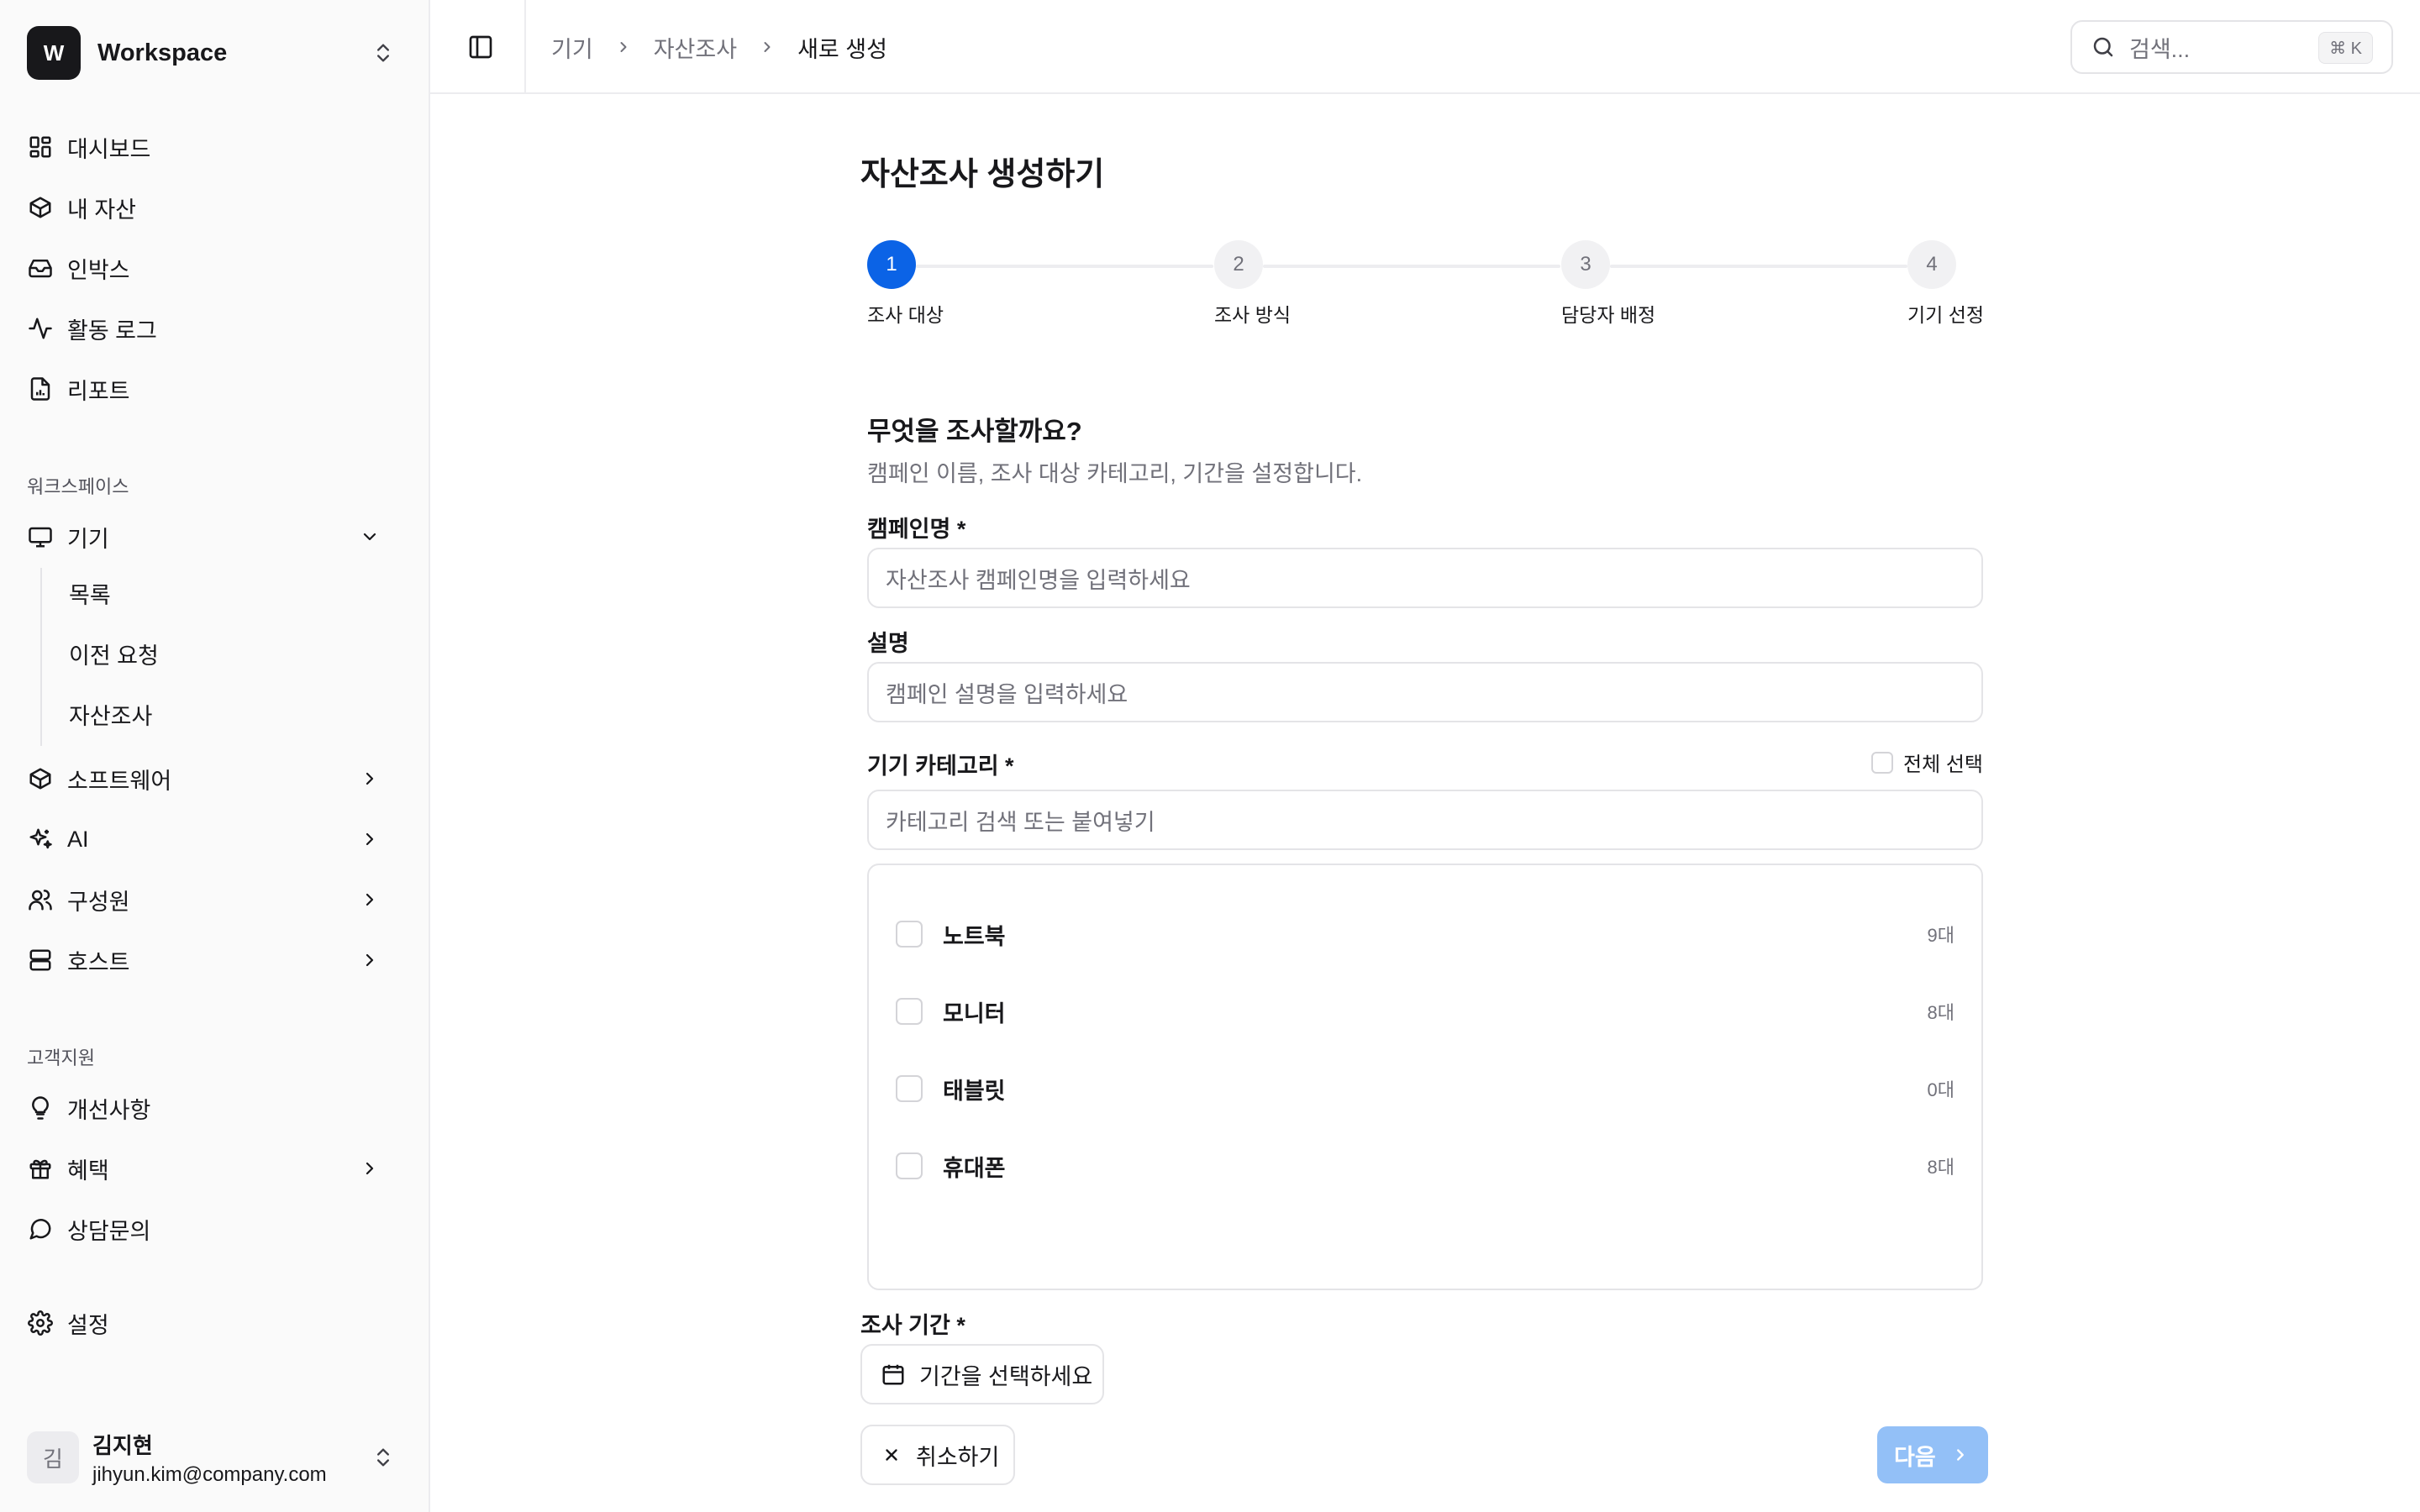 The width and height of the screenshot is (2420, 1512). I want to click on sidebar-subitem-transfer-requests: 이전 요청, so click(222, 653).